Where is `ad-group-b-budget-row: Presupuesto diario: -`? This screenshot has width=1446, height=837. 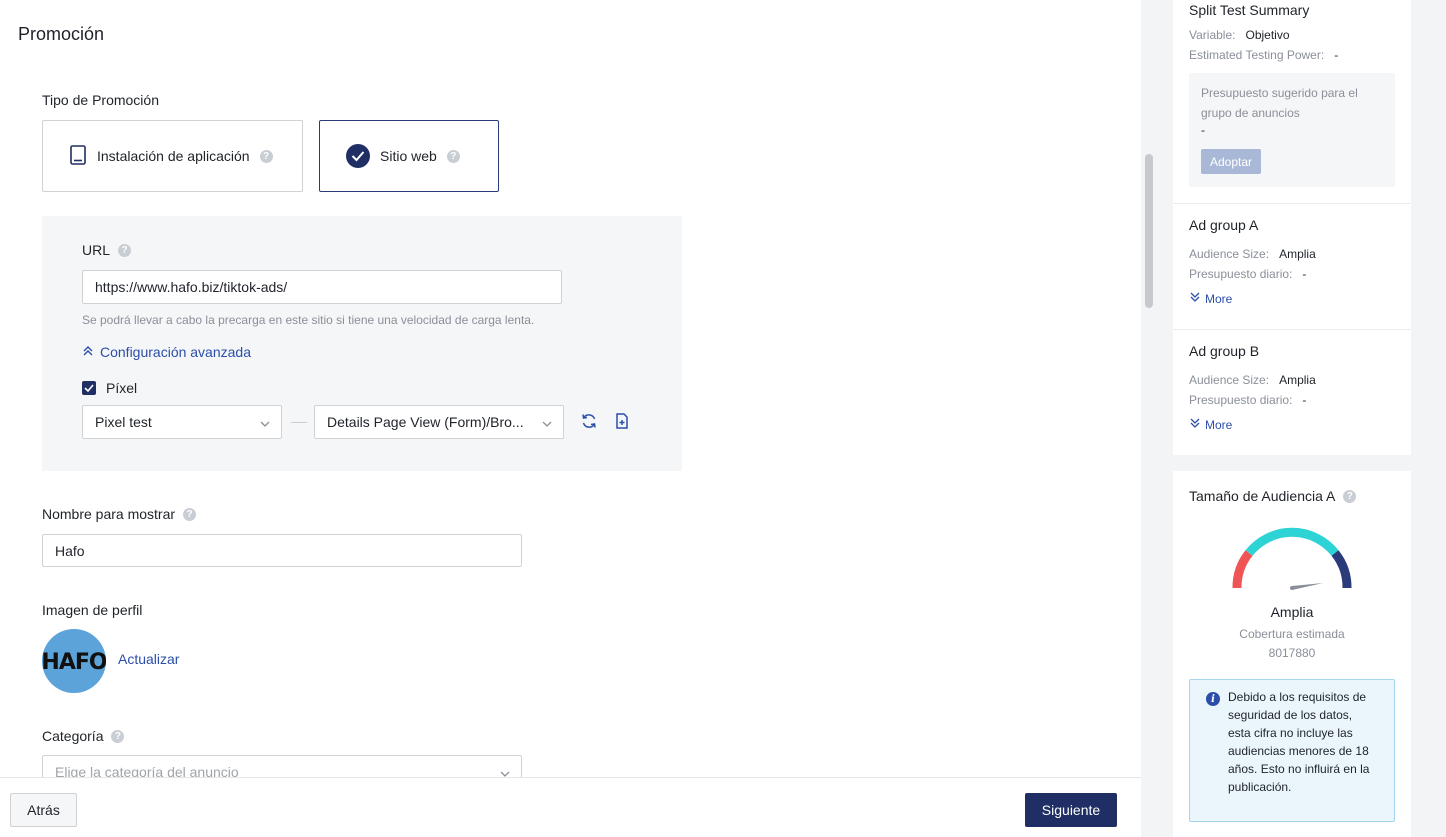 ad-group-b-budget-row: Presupuesto diario: - is located at coordinates (1248, 400).